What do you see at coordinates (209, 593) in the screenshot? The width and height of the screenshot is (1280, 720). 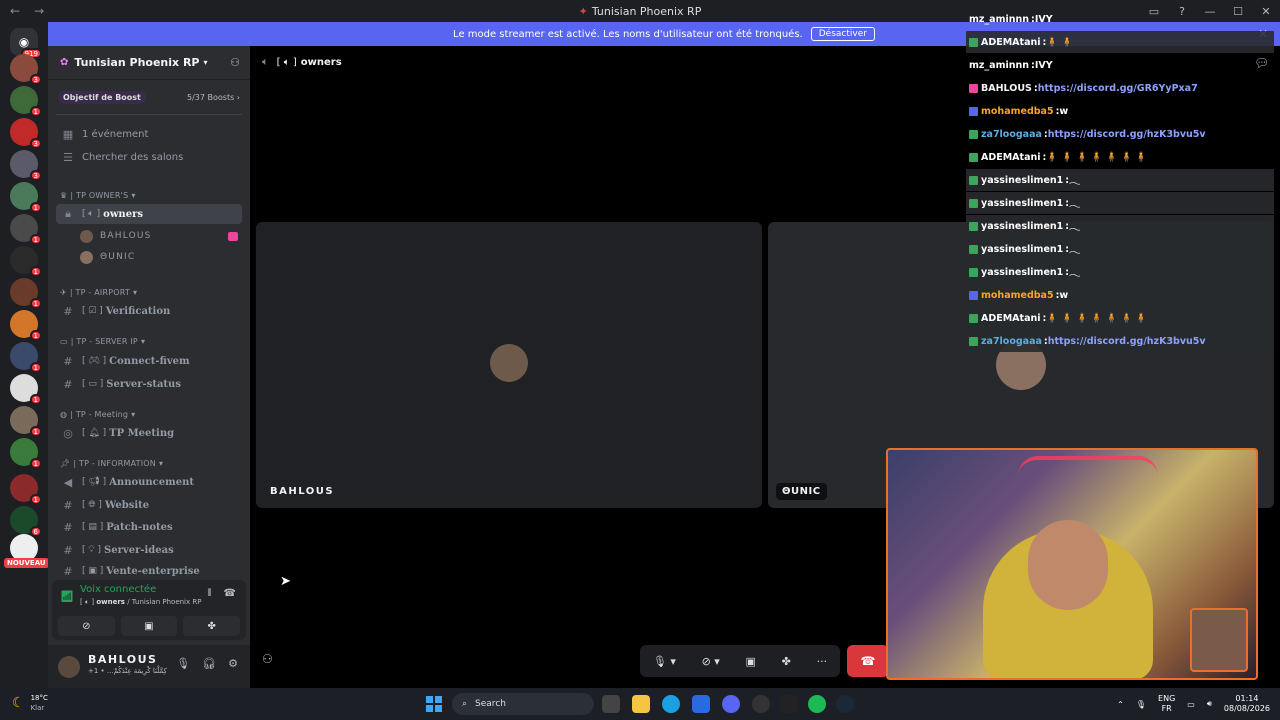 I see `noise-suppression-icon: ⫴` at bounding box center [209, 593].